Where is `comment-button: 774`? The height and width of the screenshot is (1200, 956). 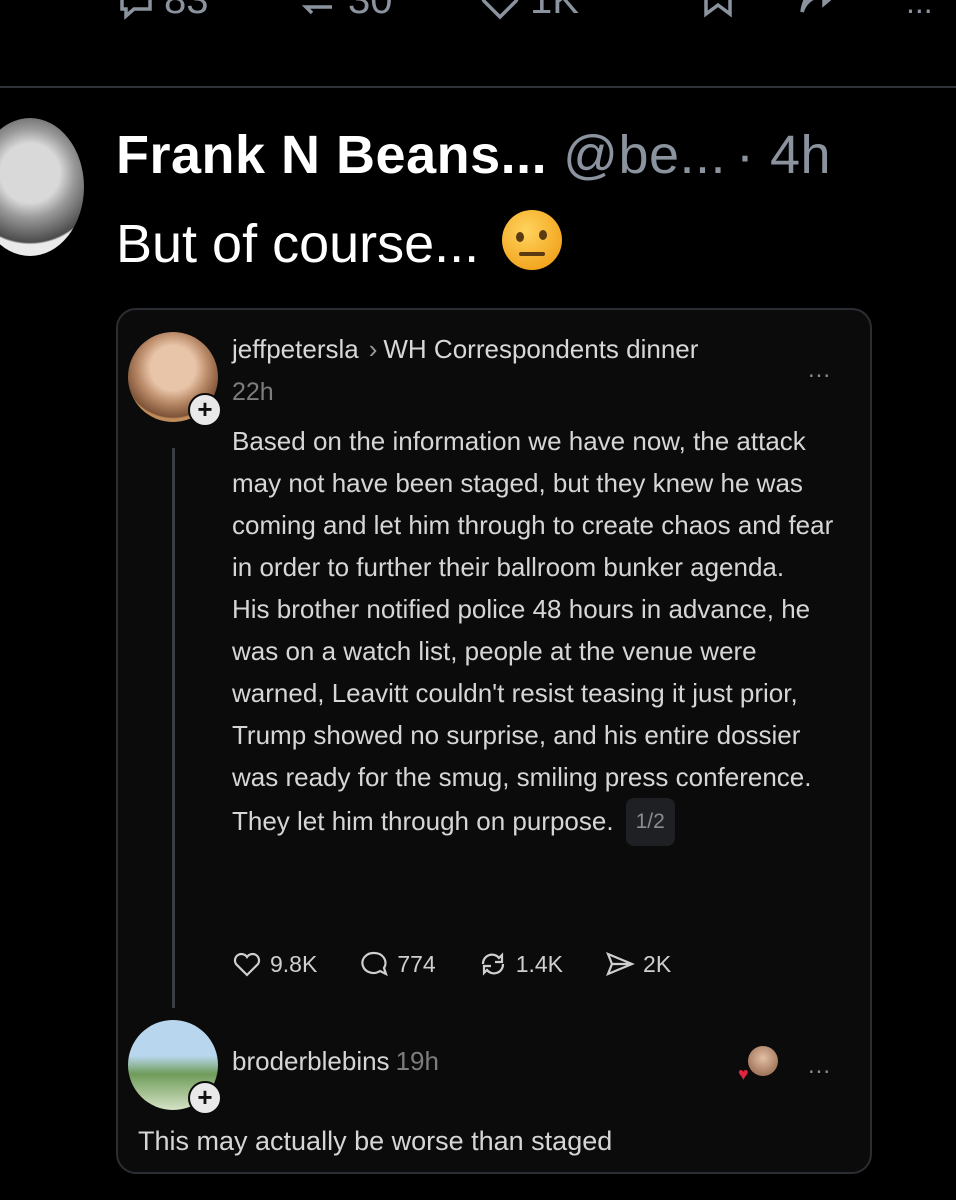
comment-button: 774 is located at coordinates (397, 964).